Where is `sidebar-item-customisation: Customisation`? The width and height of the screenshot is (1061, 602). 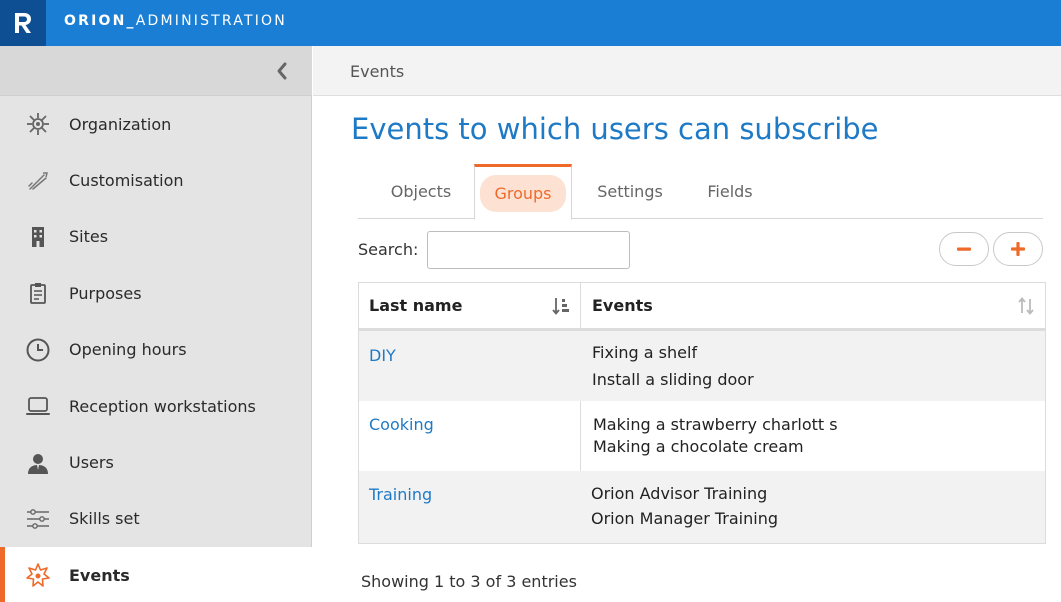
sidebar-item-customisation: Customisation is located at coordinates (156, 180).